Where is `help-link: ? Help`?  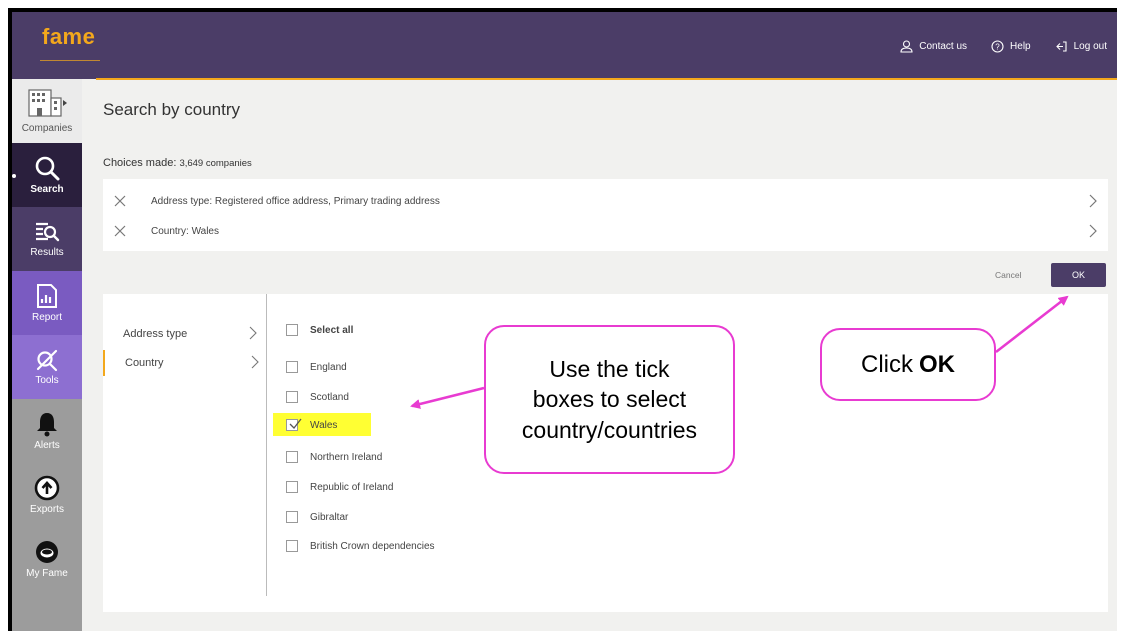 help-link: ? Help is located at coordinates (1011, 46).